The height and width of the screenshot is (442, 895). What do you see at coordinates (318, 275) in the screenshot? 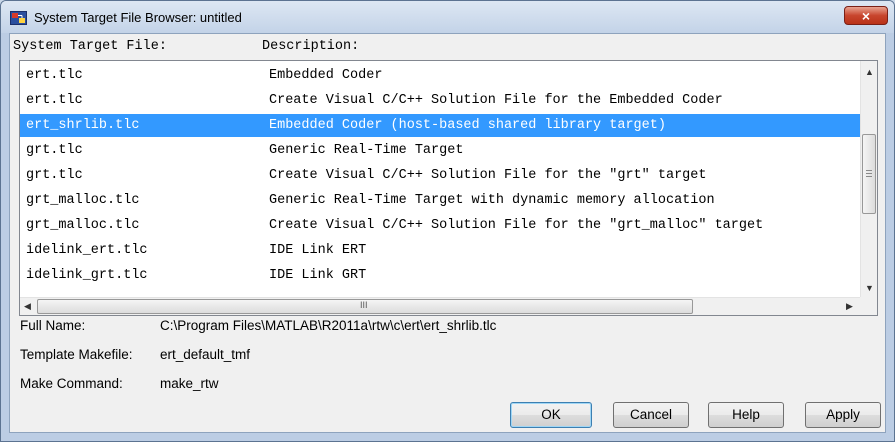
I see `row-description: IDE Link GRT` at bounding box center [318, 275].